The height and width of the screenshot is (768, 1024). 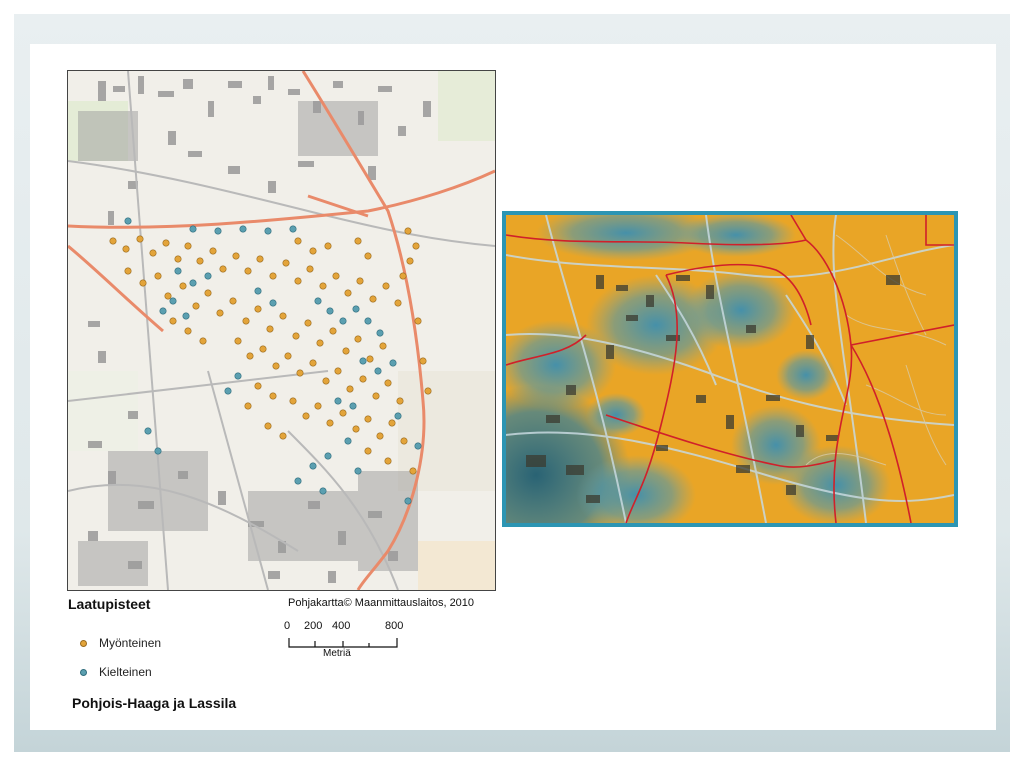 What do you see at coordinates (83, 672) in the screenshot?
I see `negative-dot-icon` at bounding box center [83, 672].